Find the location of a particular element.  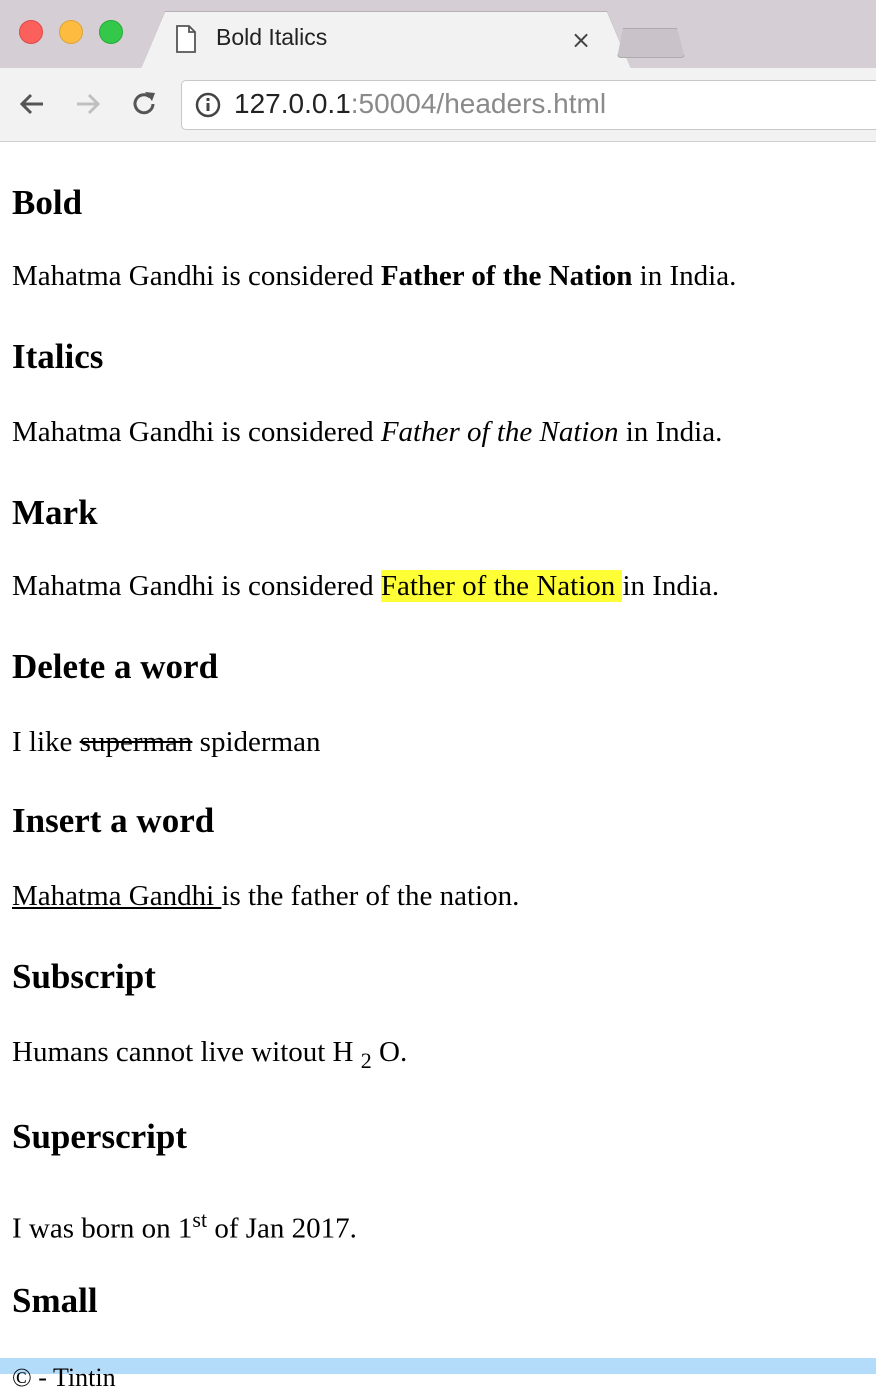

paragraph-subscript: Humans cannot live witout H 2 O. is located at coordinates (209, 1056).